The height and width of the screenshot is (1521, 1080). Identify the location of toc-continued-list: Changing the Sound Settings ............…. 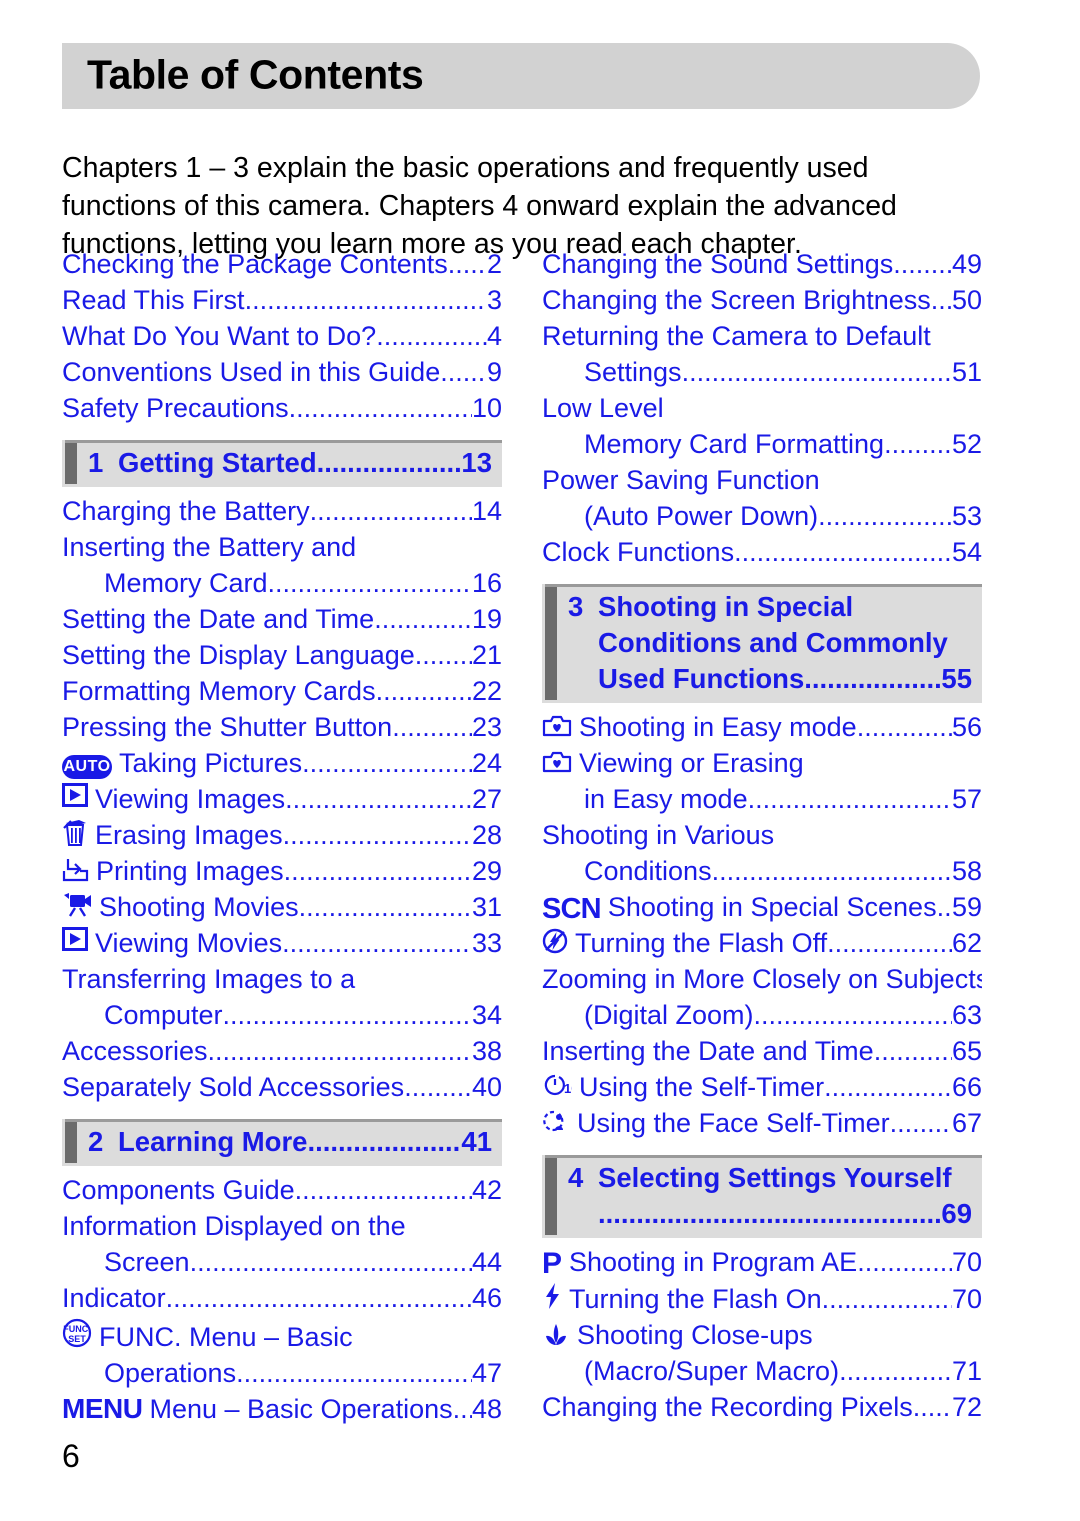
(762, 408).